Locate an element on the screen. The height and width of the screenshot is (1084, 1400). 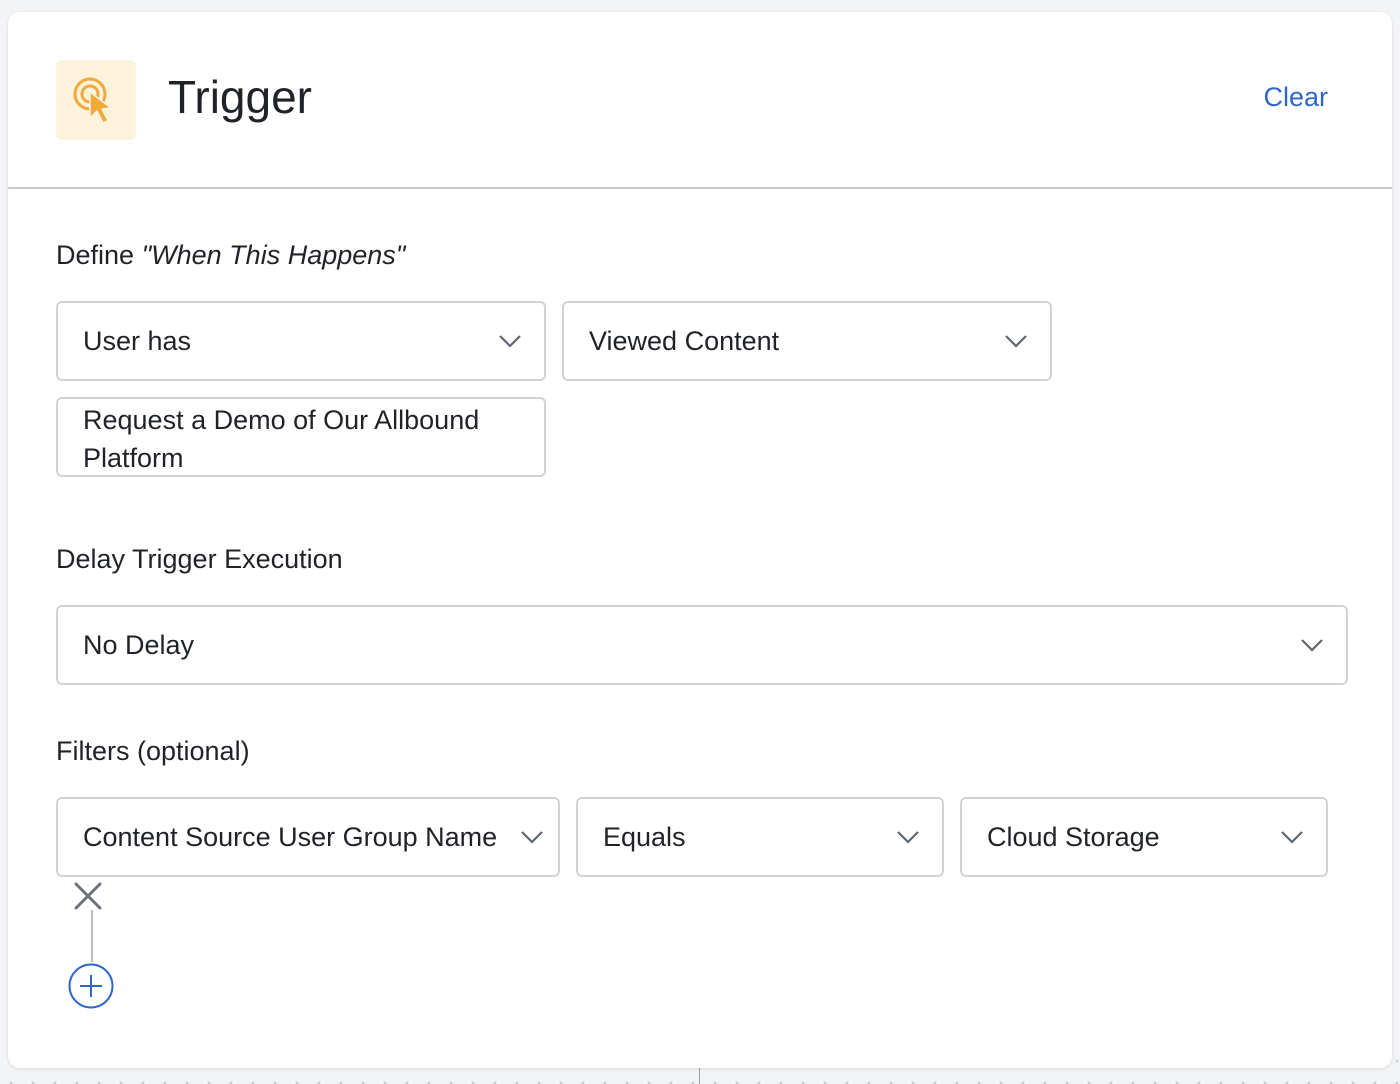
filters-label: Filters (optional) is located at coordinates (153, 751).